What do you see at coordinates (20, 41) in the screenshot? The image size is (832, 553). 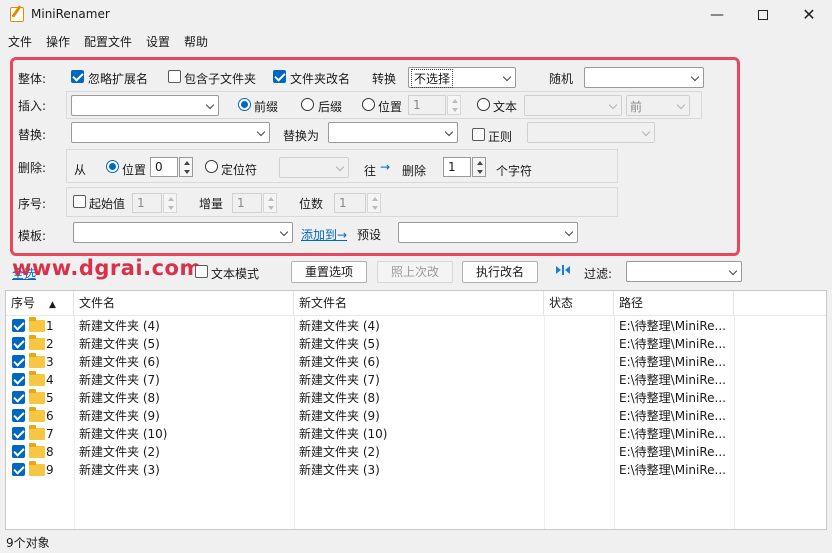 I see `menu-file: 文件` at bounding box center [20, 41].